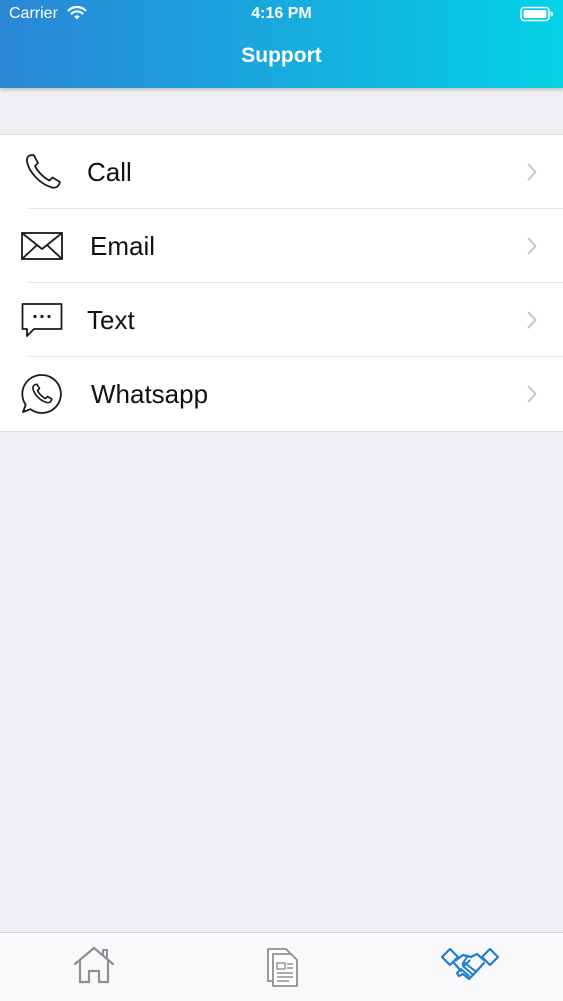 The width and height of the screenshot is (563, 1001). What do you see at coordinates (281, 172) in the screenshot?
I see `list-item-call: Call` at bounding box center [281, 172].